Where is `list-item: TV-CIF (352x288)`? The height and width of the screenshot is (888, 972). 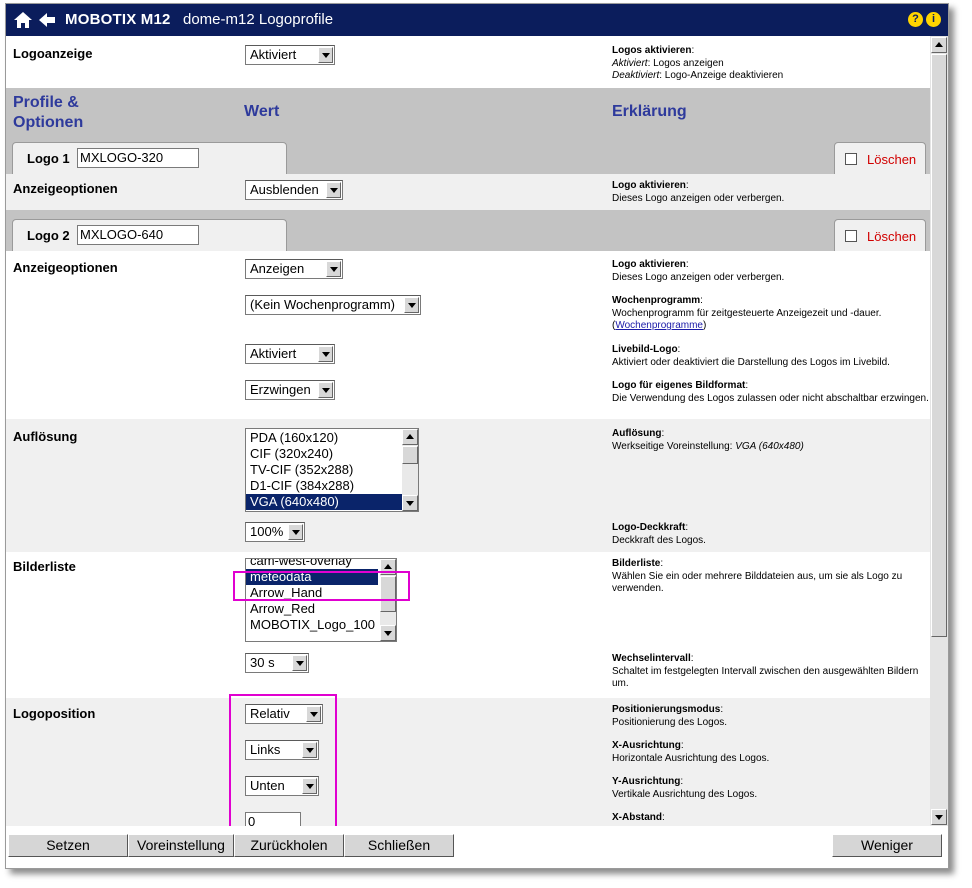 list-item: TV-CIF (352x288) is located at coordinates (332, 470).